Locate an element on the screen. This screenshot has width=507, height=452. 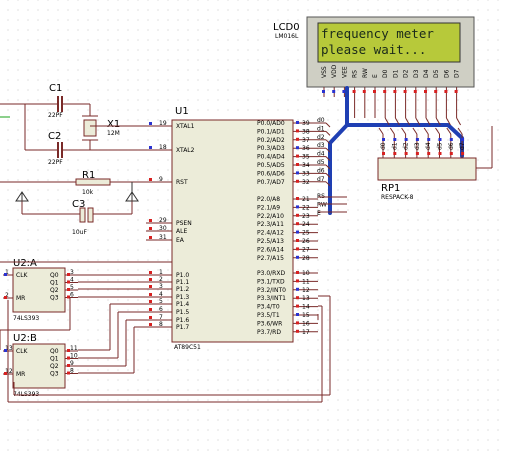
u1-right-pin-name: P0.0/AD0 is located at coordinates (271, 123).